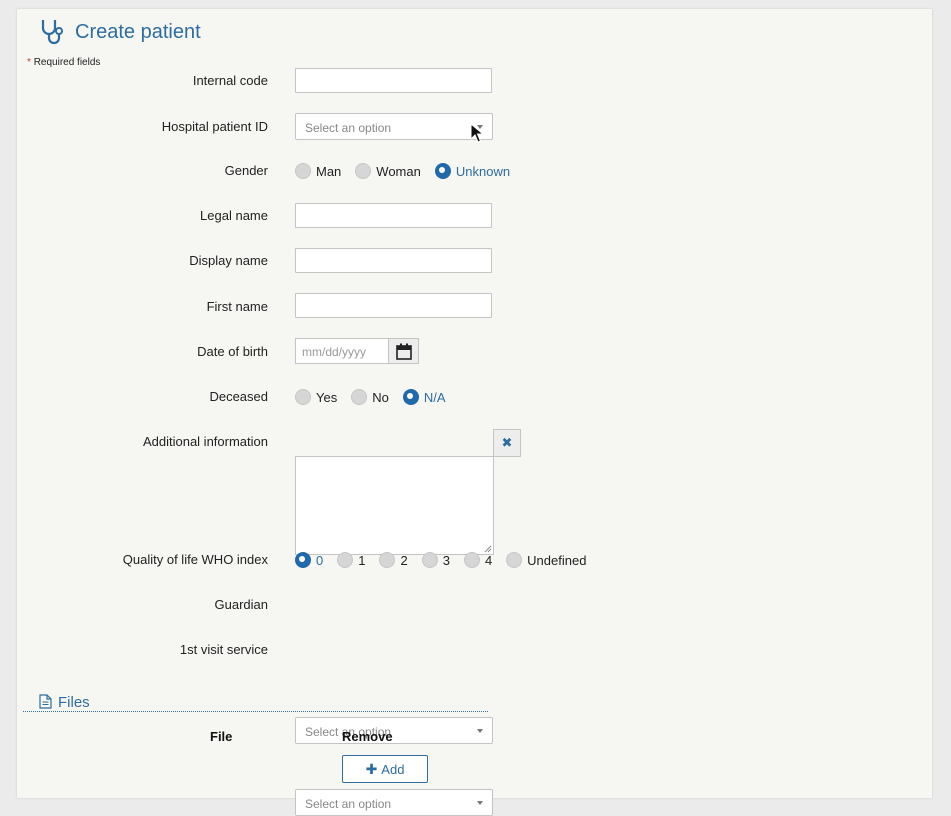 This screenshot has width=951, height=816. I want to click on first-visit-service-placeholder: Select an option, so click(348, 804).